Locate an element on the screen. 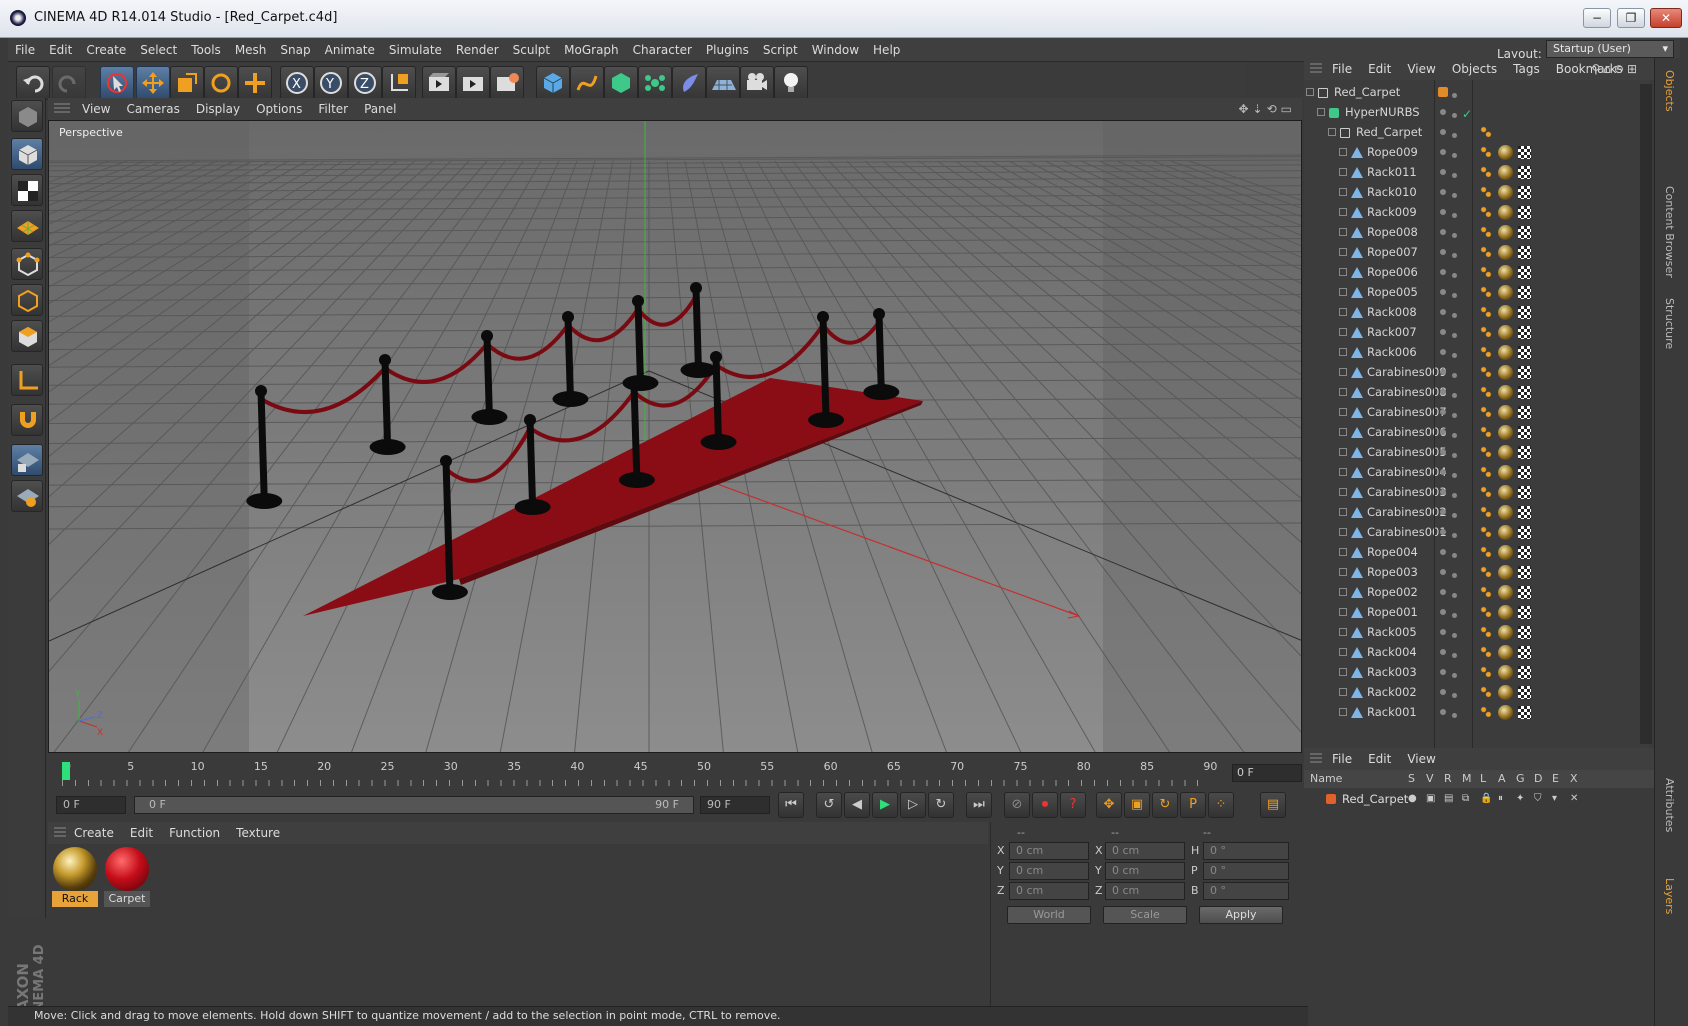 Image resolution: width=1688 pixels, height=1026 pixels. play-button: ▶ is located at coordinates (885, 805).